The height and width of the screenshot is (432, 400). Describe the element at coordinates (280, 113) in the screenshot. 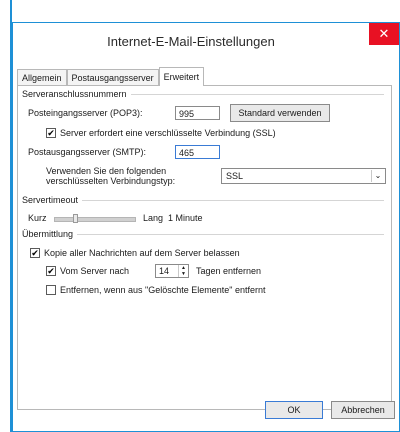

I see `use-default-button: Standard verwenden` at that location.